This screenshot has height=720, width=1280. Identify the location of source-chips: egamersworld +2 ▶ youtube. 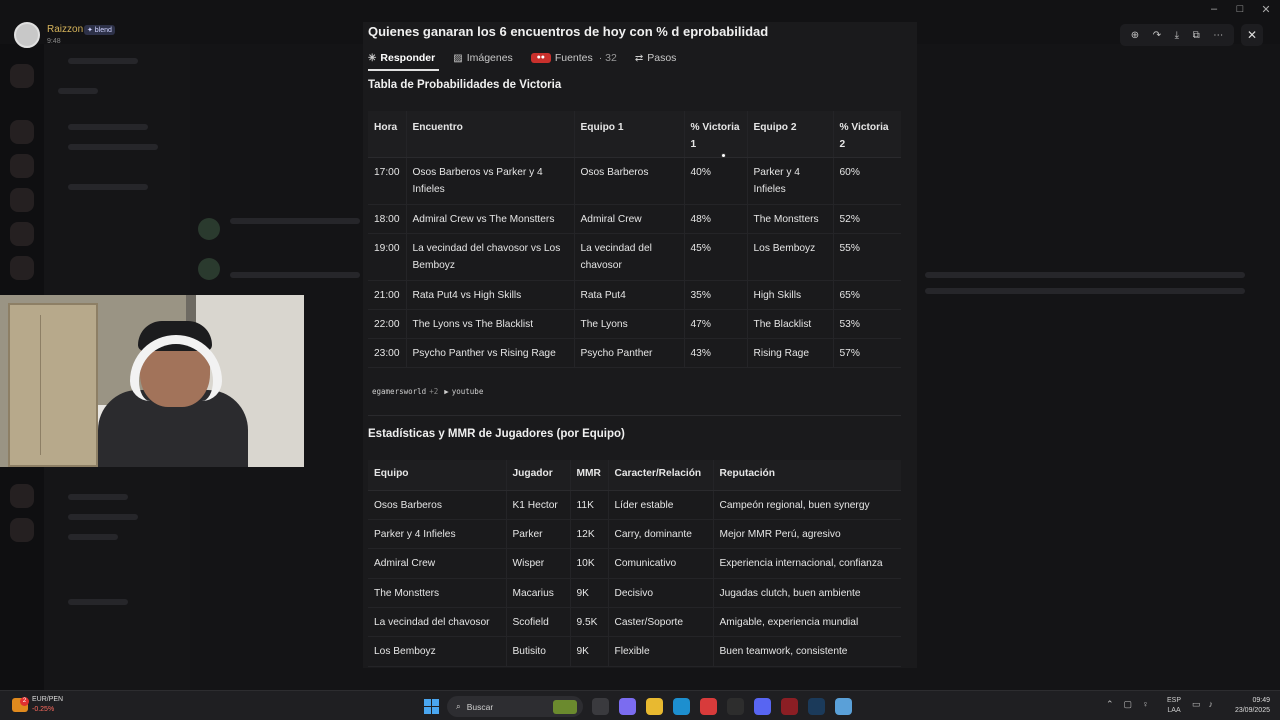
(427, 391).